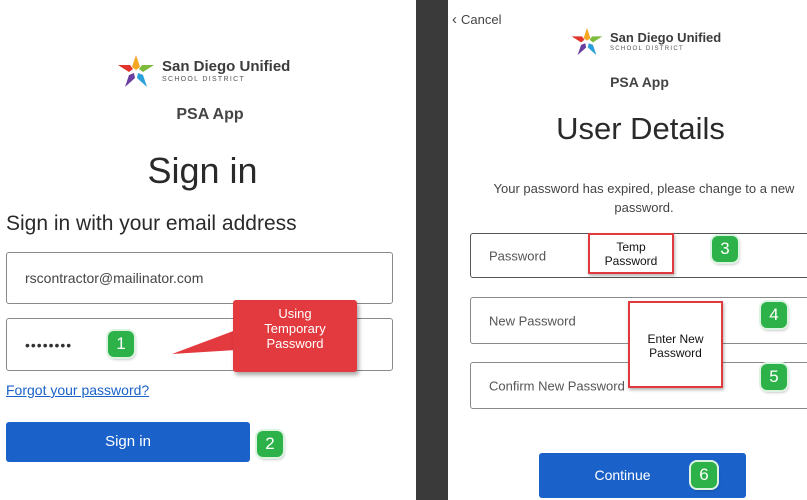 This screenshot has width=807, height=500. I want to click on step-badge-2: 2, so click(270, 444).